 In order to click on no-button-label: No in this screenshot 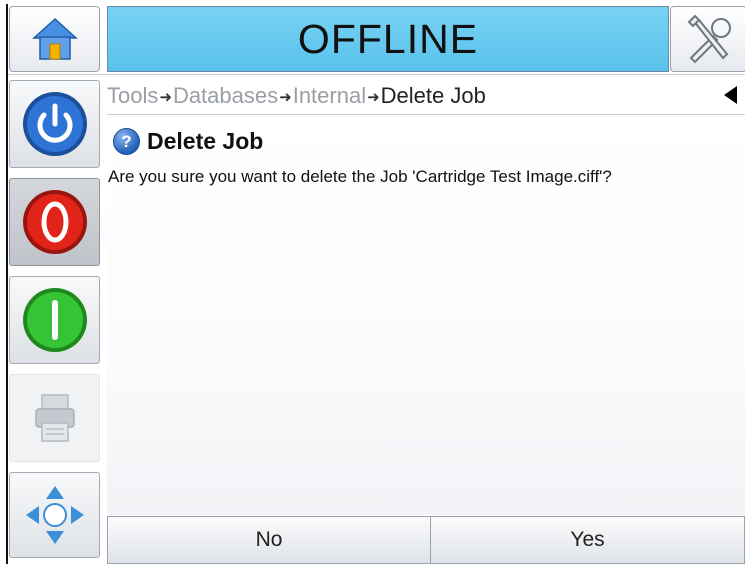, I will do `click(269, 539)`.